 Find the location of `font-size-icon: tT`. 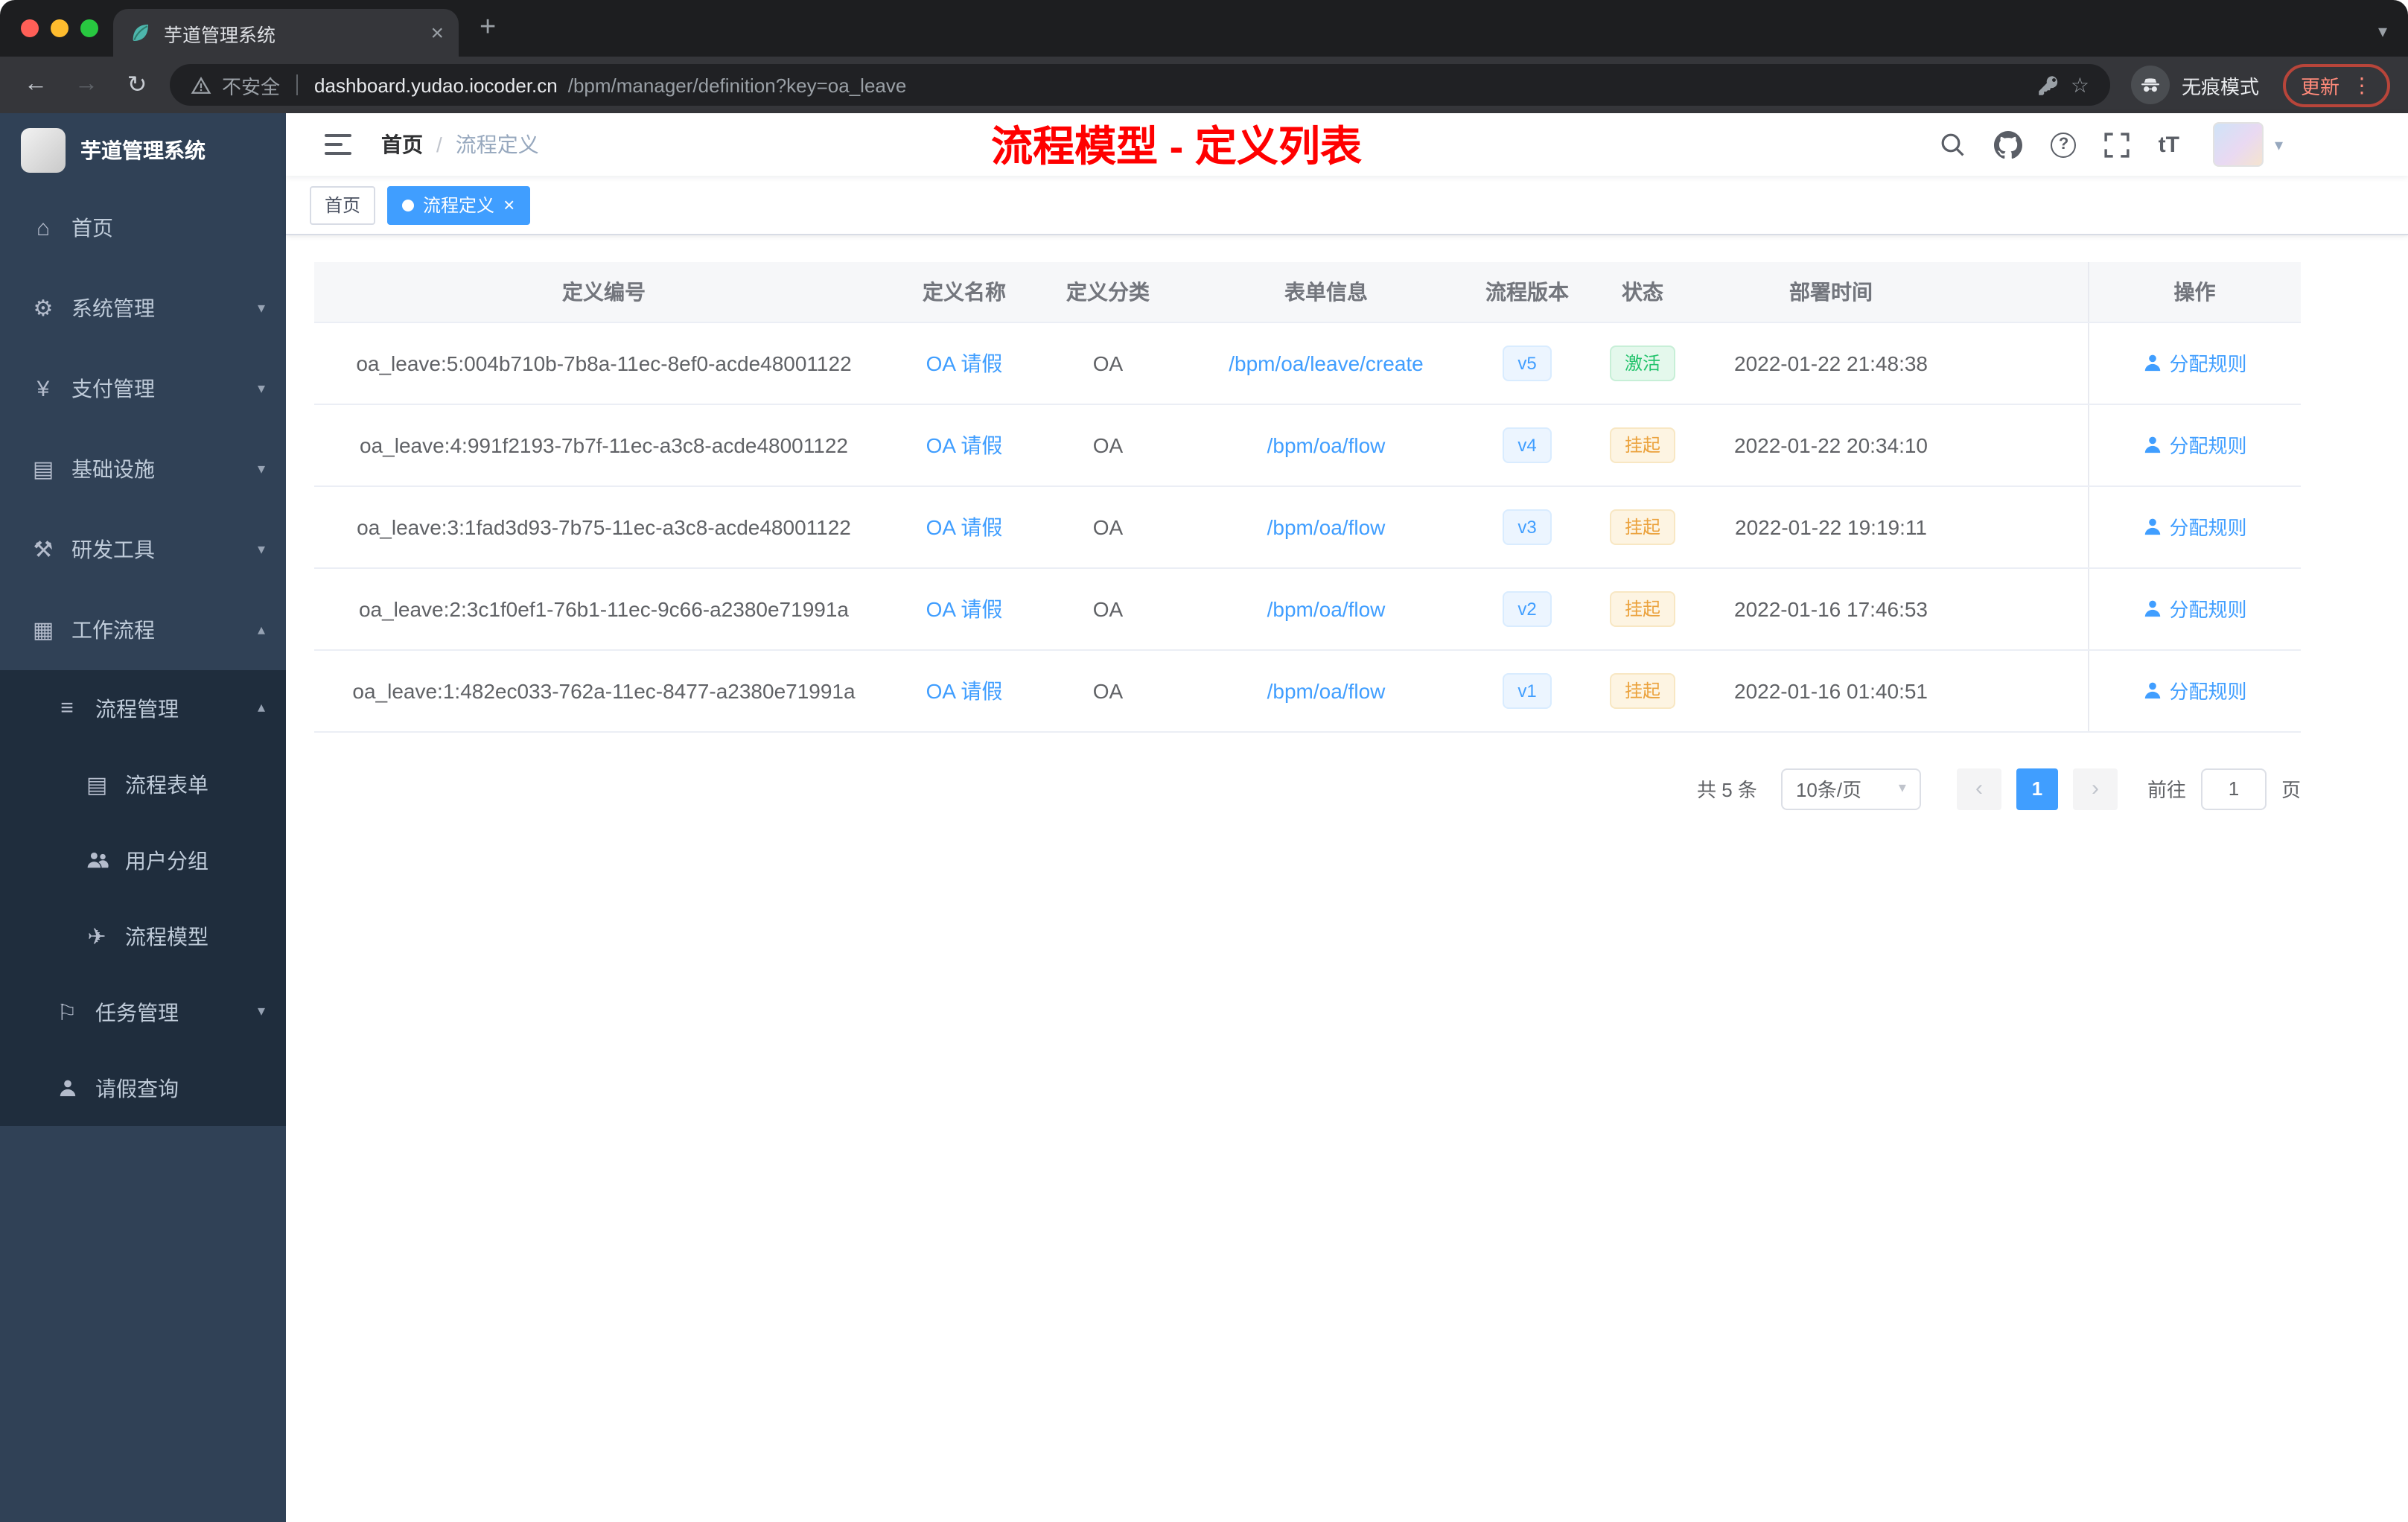

font-size-icon: tT is located at coordinates (2169, 144).